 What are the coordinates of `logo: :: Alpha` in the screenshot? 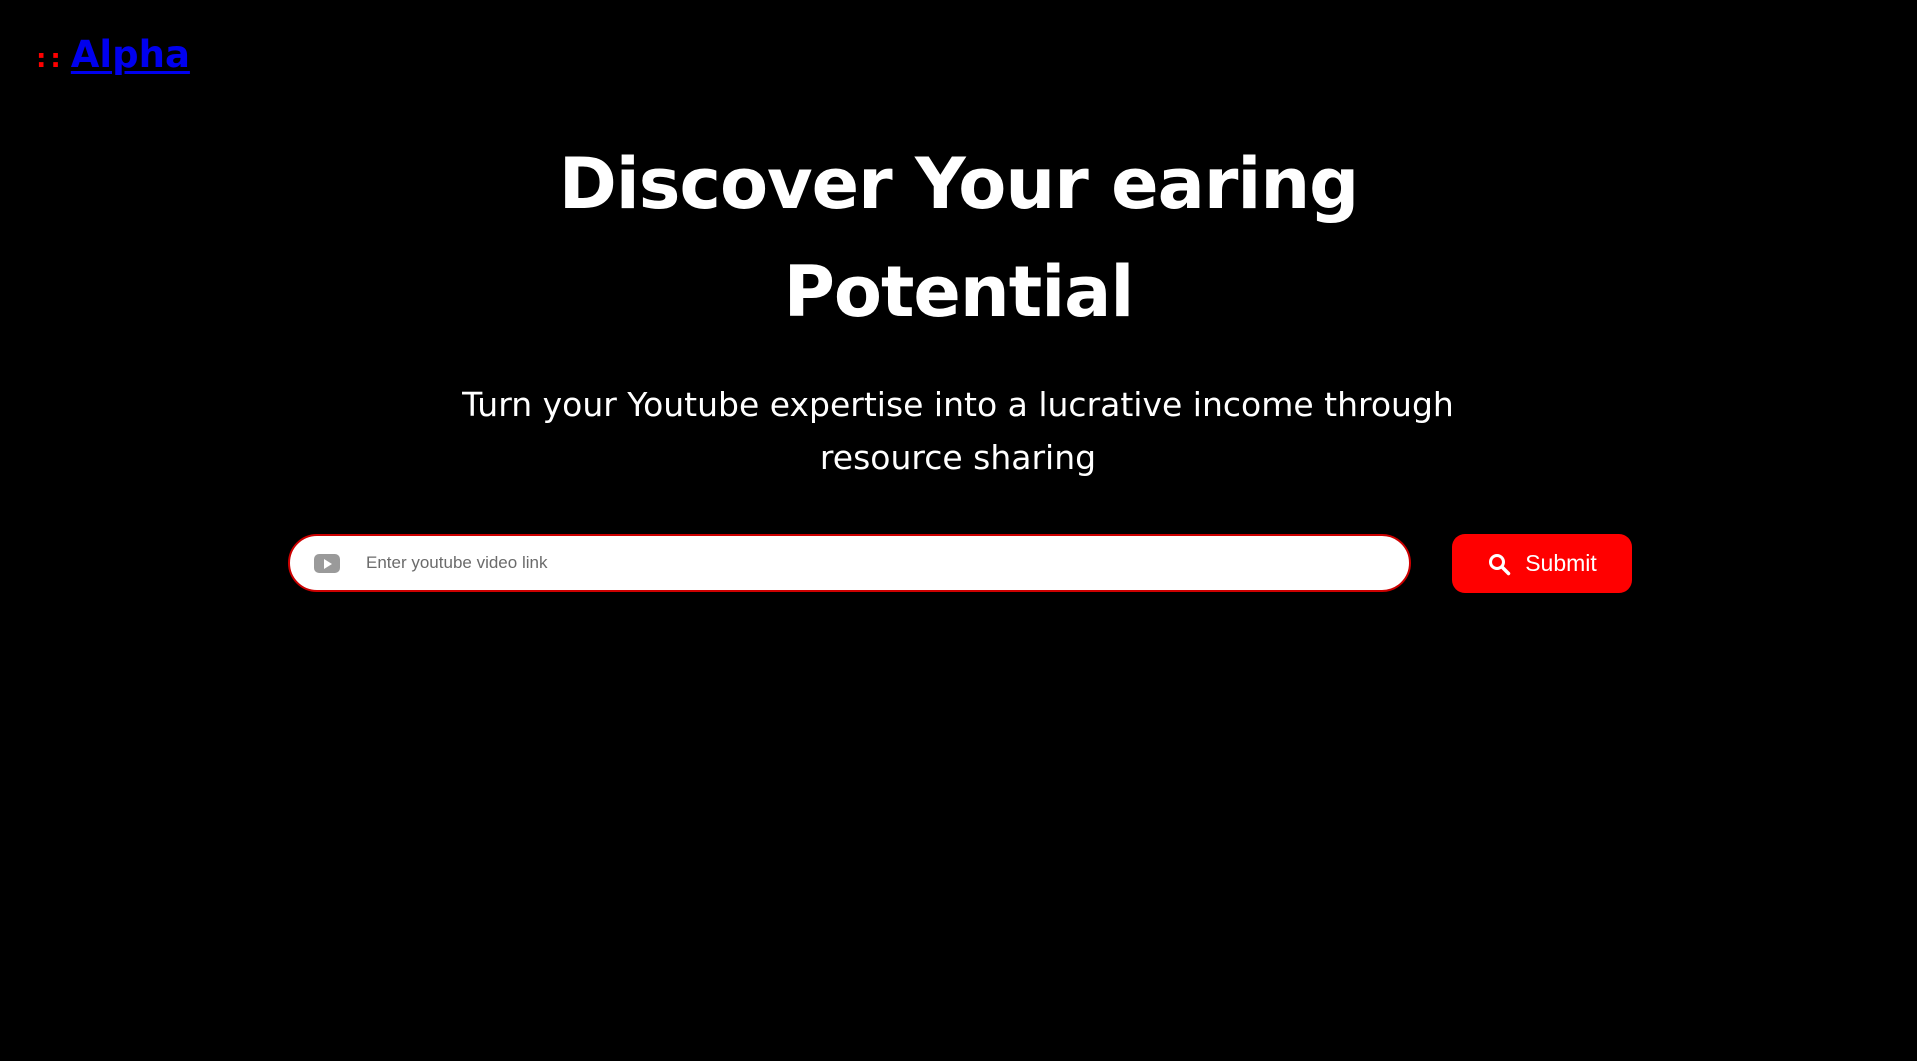 It's located at (113, 54).